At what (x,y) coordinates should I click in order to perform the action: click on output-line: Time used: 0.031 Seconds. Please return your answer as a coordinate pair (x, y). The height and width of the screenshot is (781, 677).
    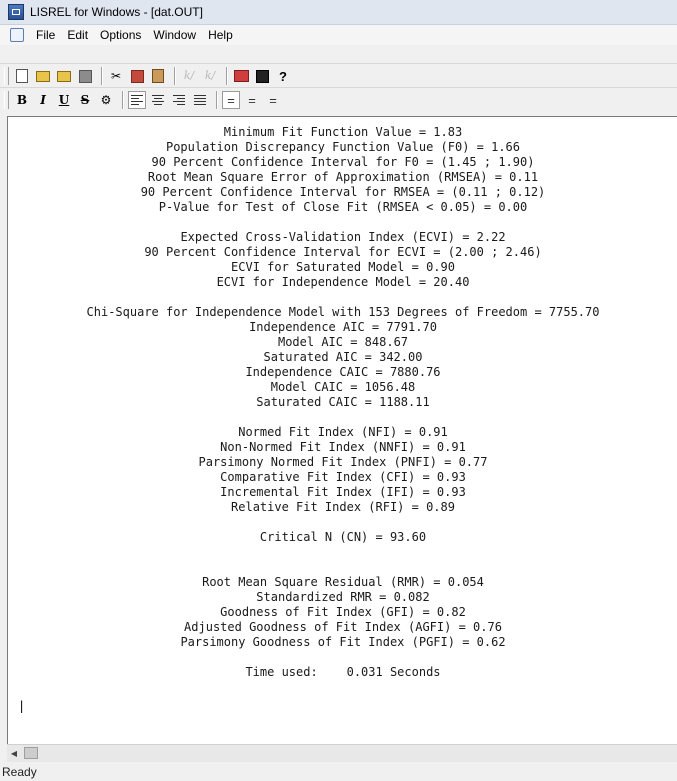
    Looking at the image, I should click on (343, 672).